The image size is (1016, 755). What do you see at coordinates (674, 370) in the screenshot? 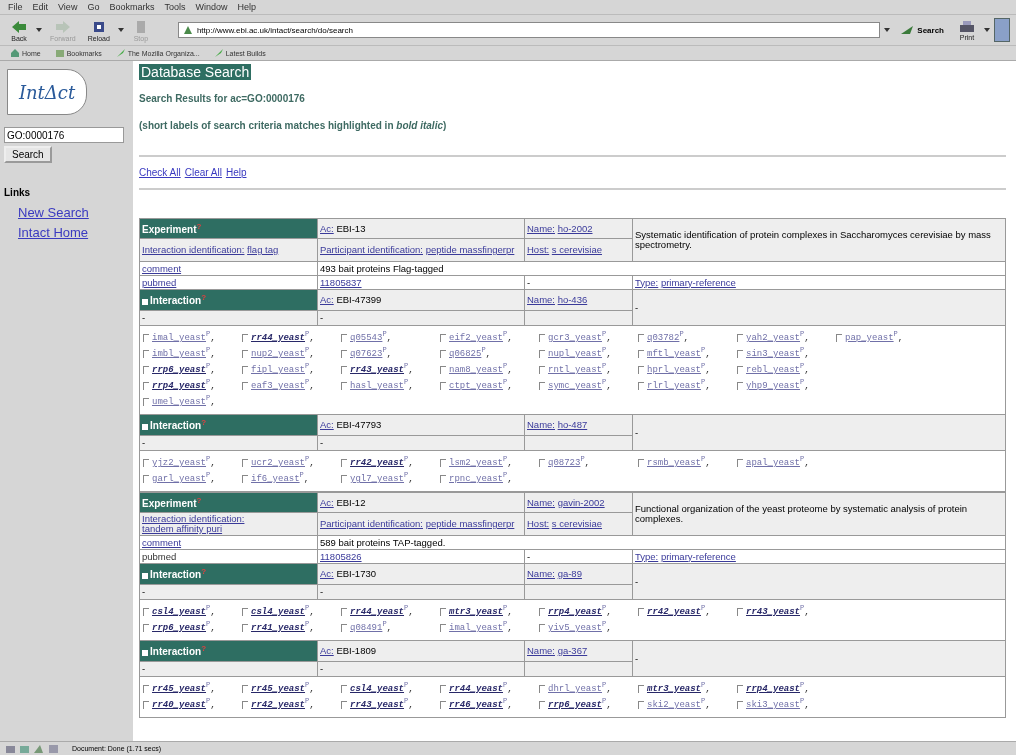
I see `protein-link: hprl_yeast` at bounding box center [674, 370].